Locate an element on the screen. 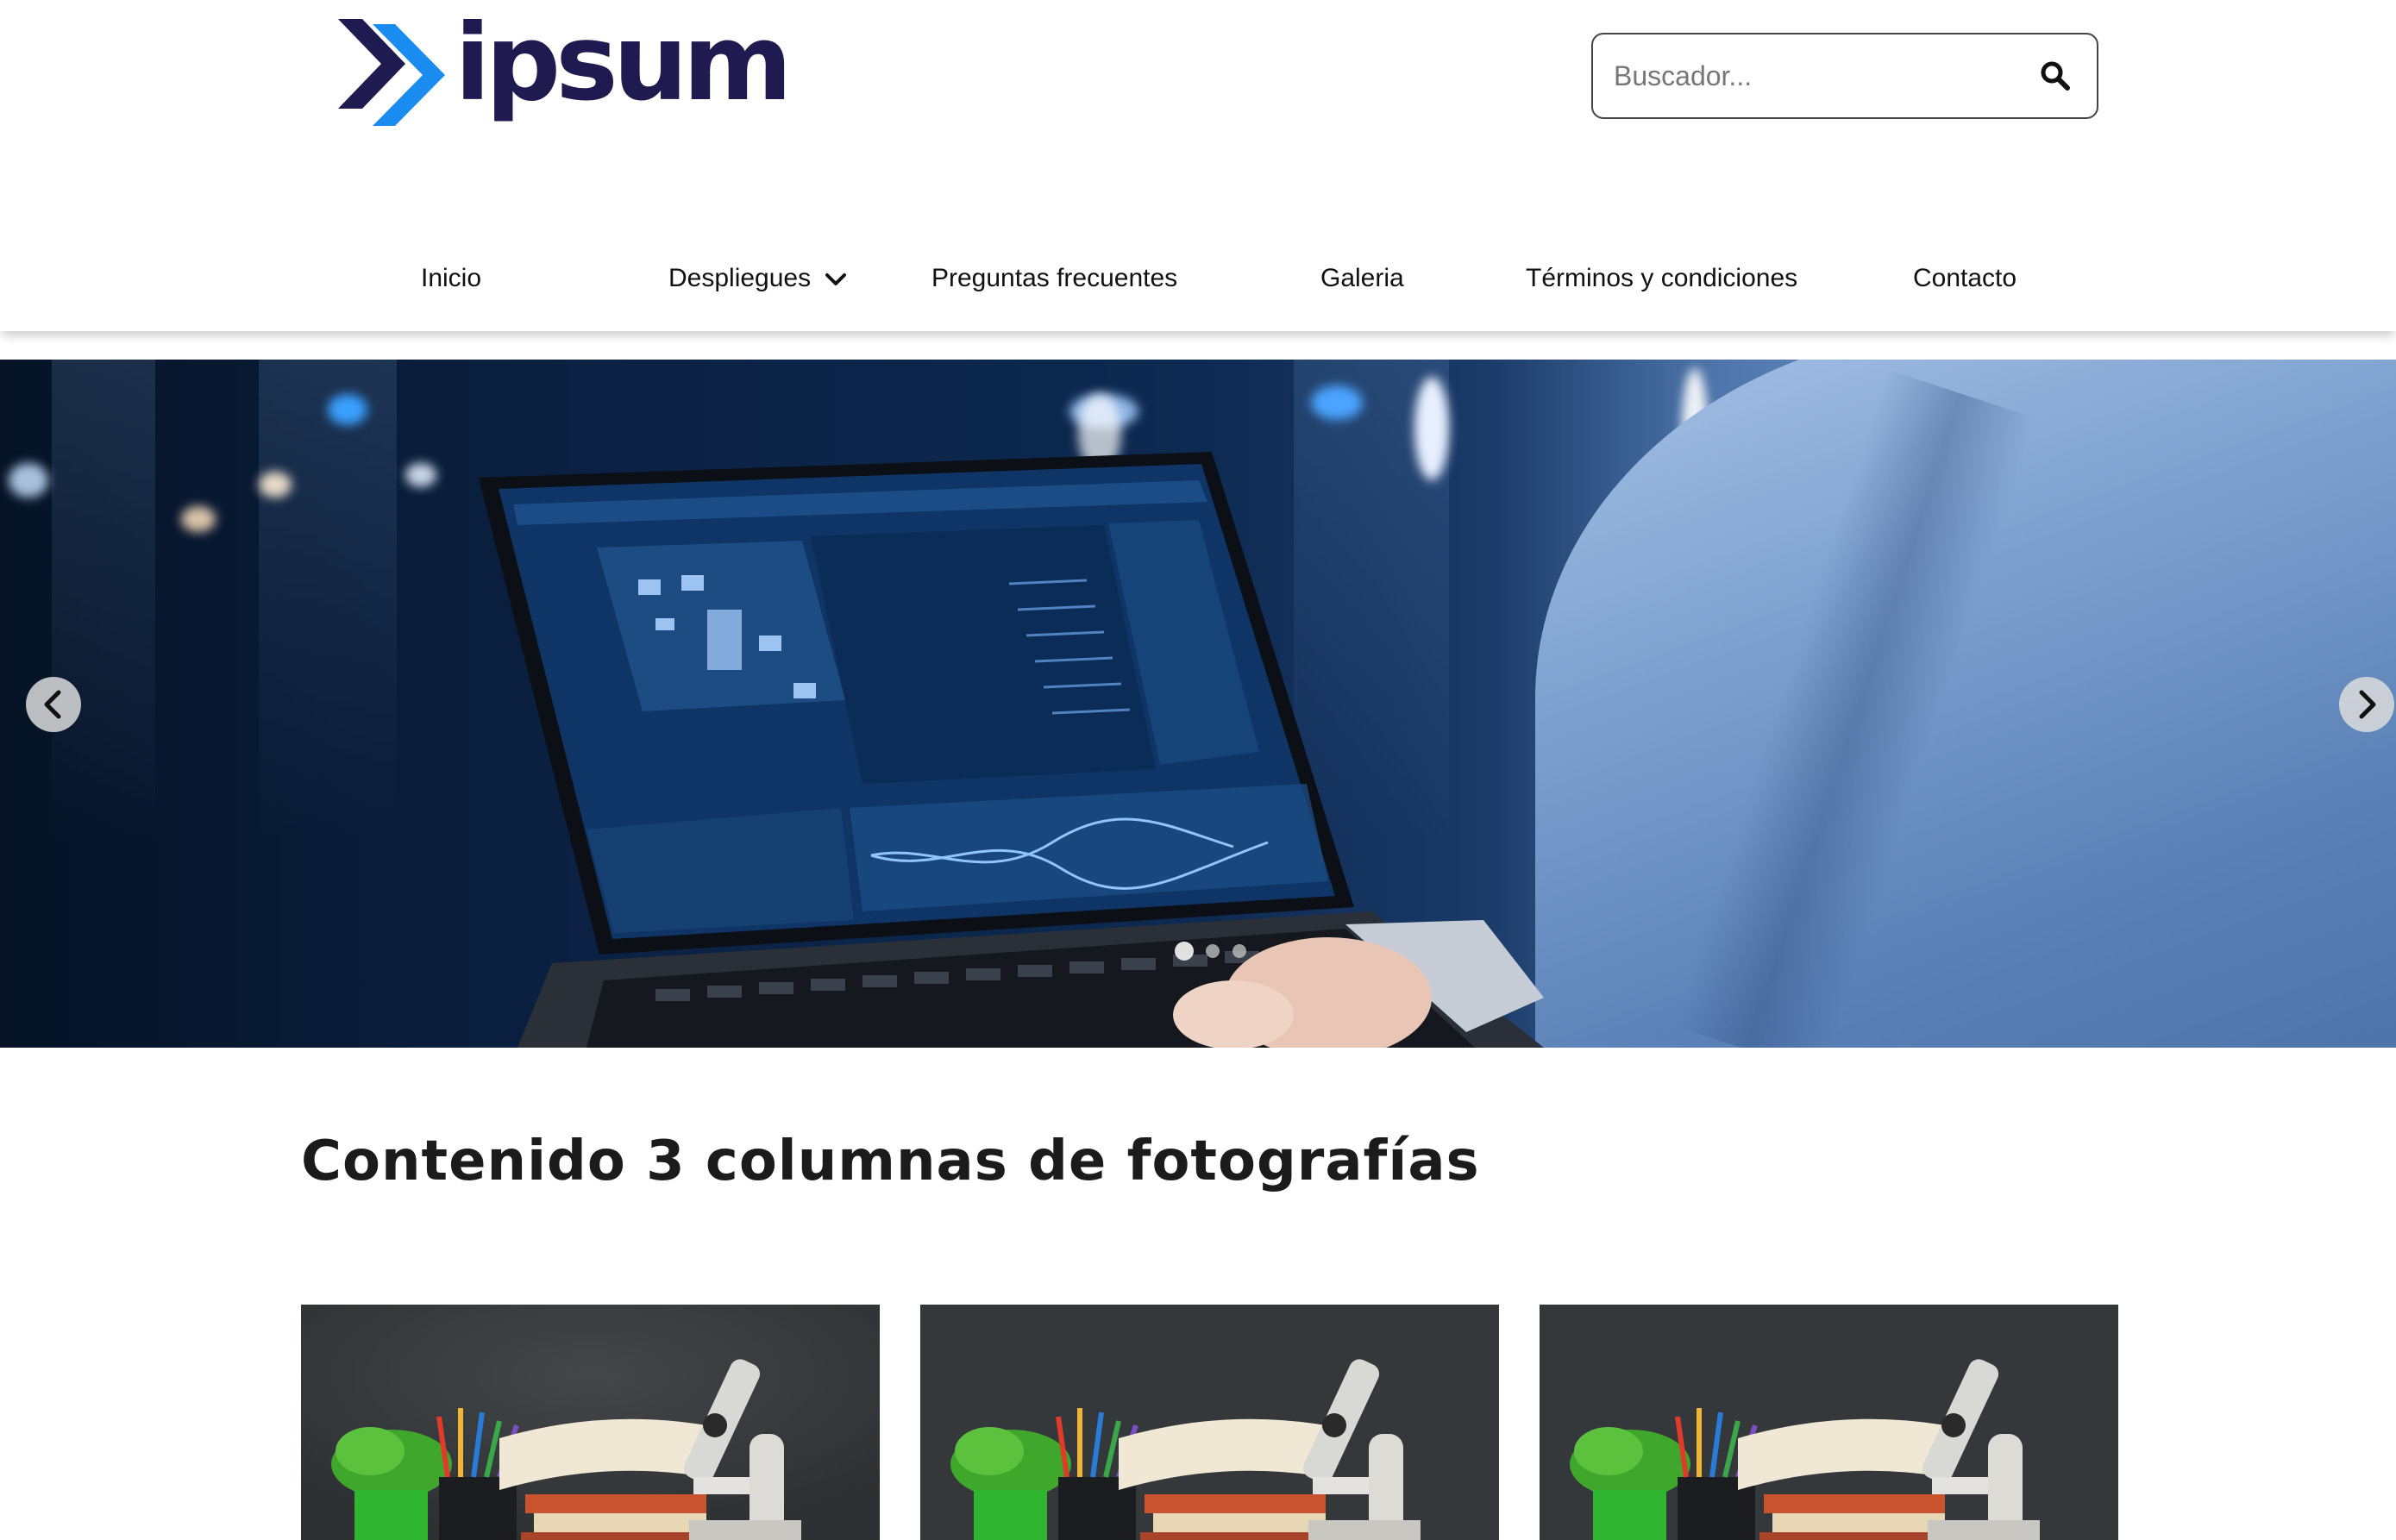  nav-item-label: Términos y condiciones is located at coordinates (1662, 278).